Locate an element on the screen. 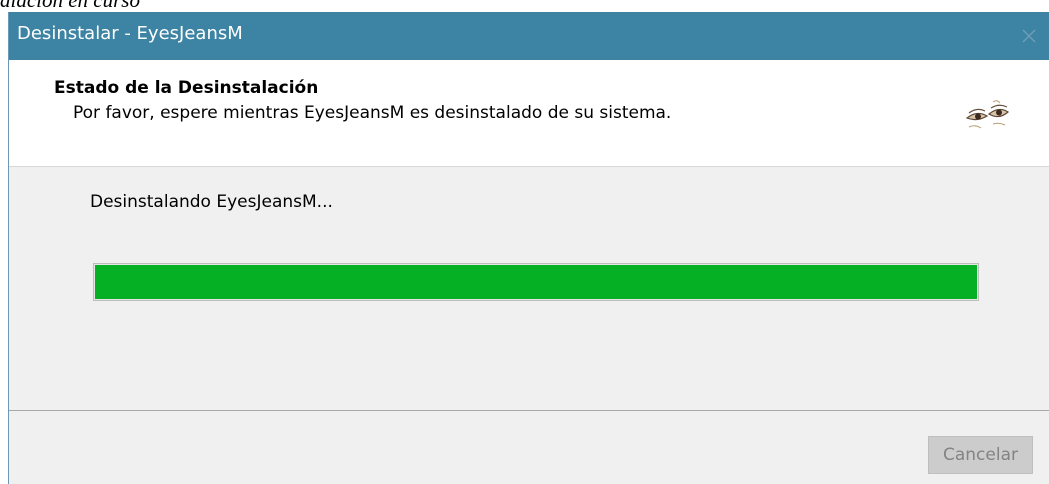  page-title: Estado de la Desinstalación is located at coordinates (186, 88).